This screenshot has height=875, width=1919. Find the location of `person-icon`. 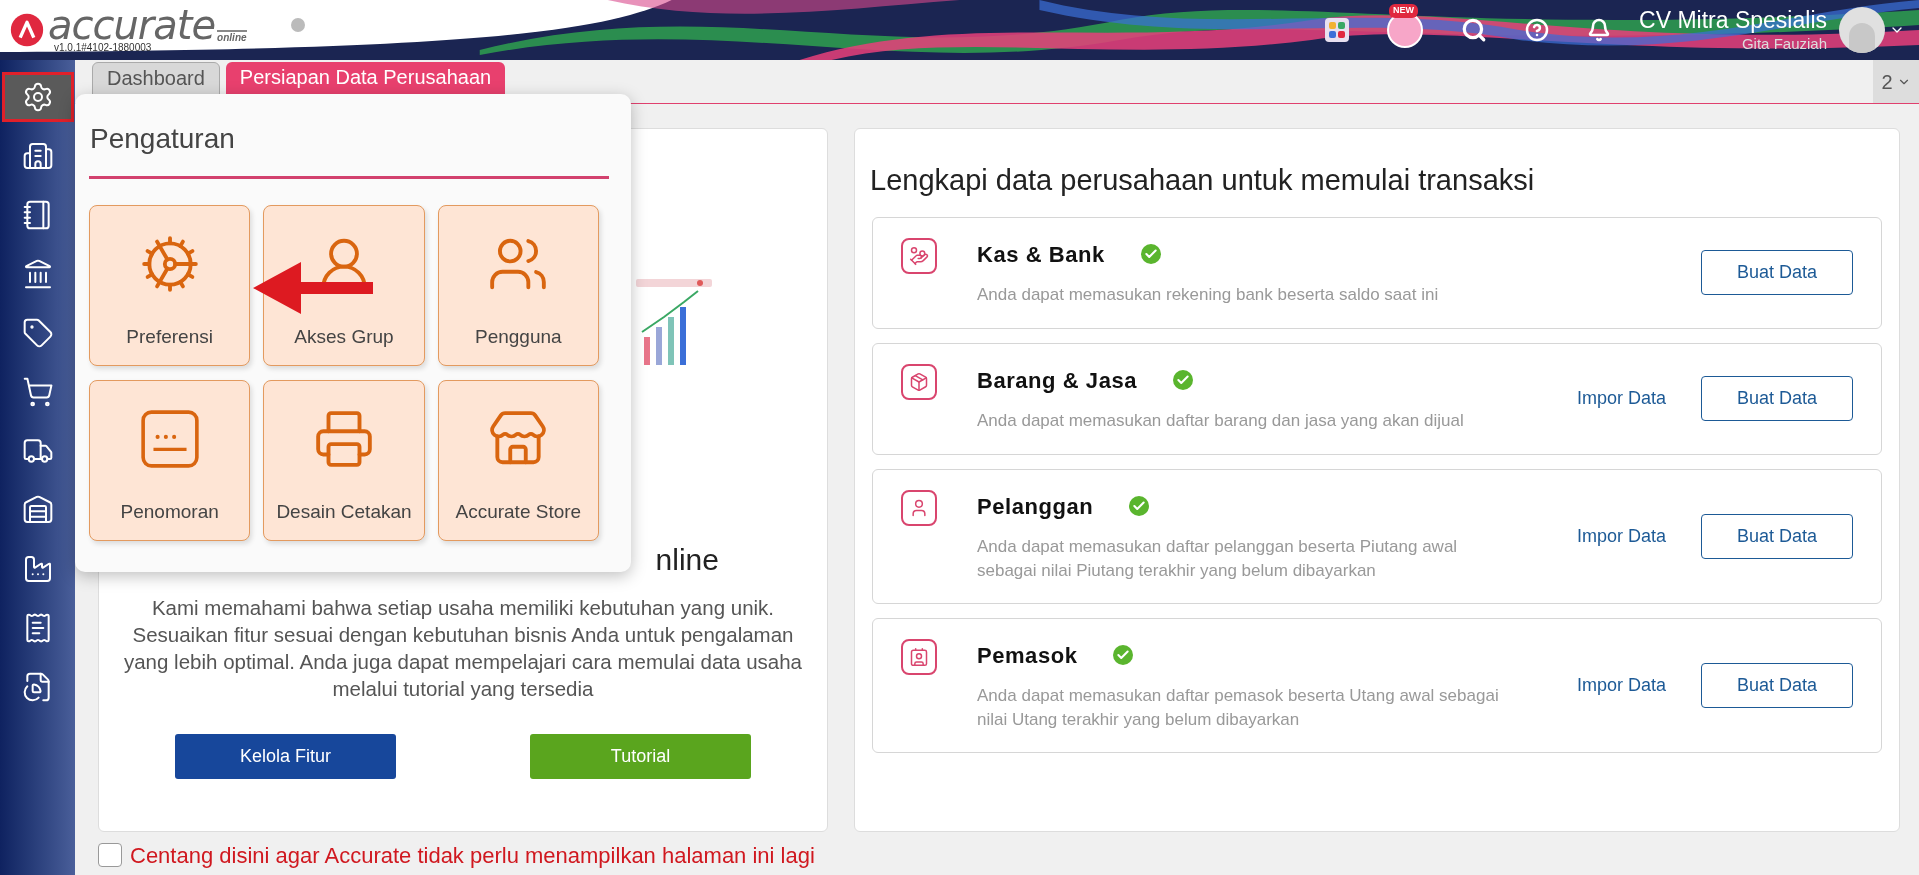

person-icon is located at coordinates (919, 507).